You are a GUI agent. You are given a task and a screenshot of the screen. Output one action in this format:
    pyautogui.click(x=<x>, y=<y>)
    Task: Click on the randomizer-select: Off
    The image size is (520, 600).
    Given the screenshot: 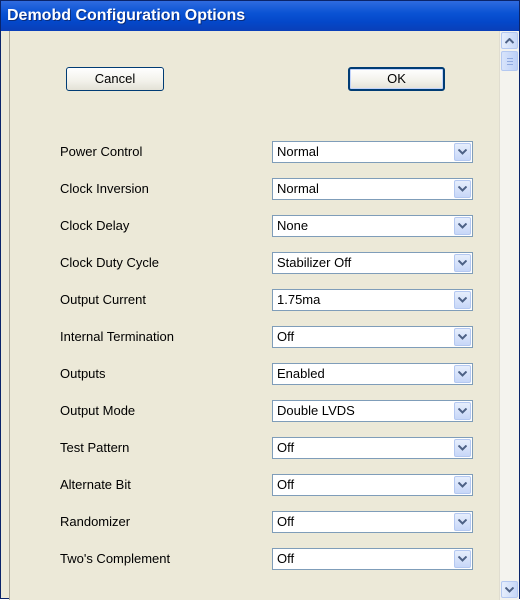 What is the action you would take?
    pyautogui.click(x=372, y=522)
    